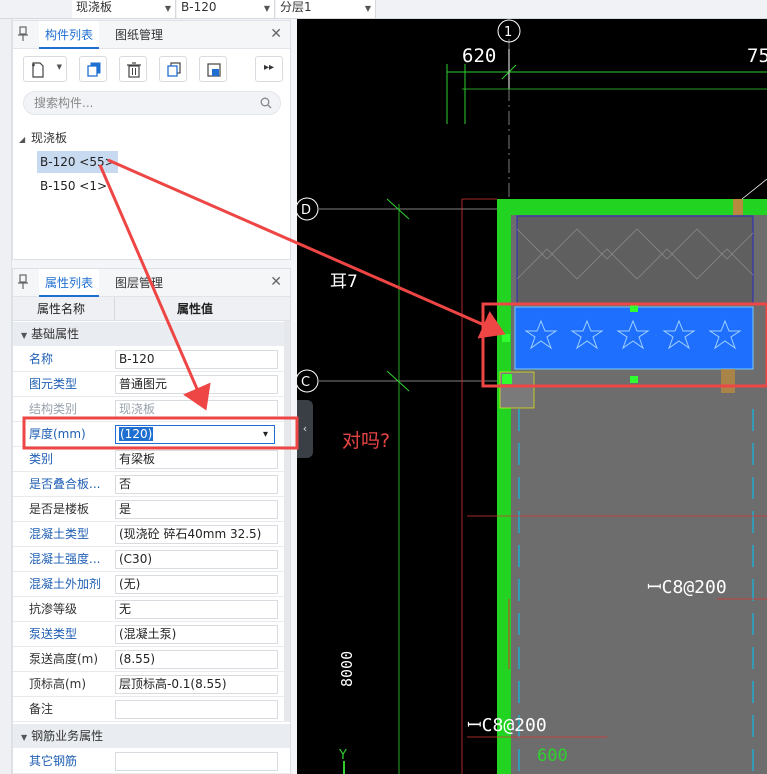 This screenshot has width=767, height=774. What do you see at coordinates (306, 248) in the screenshot?
I see `arrow-to-slab` at bounding box center [306, 248].